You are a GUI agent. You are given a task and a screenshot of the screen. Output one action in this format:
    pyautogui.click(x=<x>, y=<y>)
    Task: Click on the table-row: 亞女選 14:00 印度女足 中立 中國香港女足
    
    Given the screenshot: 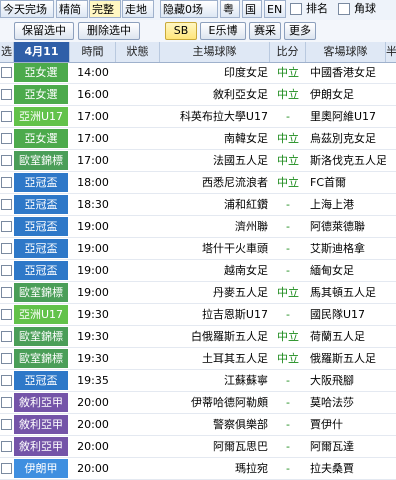 What is the action you would take?
    pyautogui.click(x=198, y=73)
    